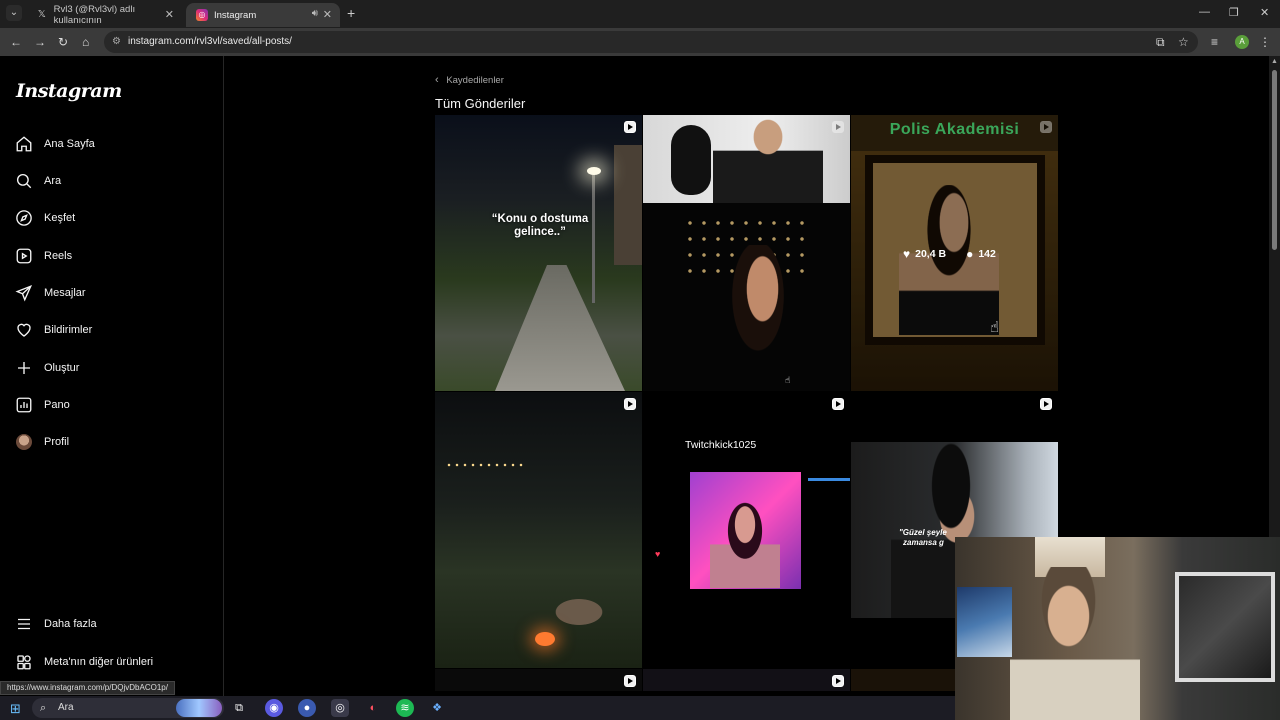  I want to click on home-icon: ⌂, so click(85, 42).